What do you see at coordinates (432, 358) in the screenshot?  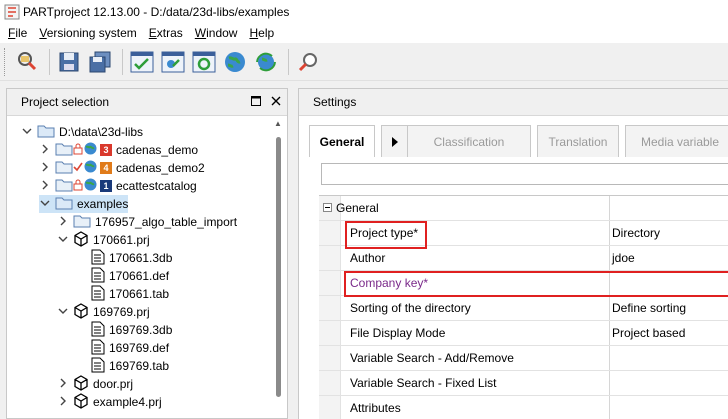 I see `setting-name: Variable Search - Add/Remove` at bounding box center [432, 358].